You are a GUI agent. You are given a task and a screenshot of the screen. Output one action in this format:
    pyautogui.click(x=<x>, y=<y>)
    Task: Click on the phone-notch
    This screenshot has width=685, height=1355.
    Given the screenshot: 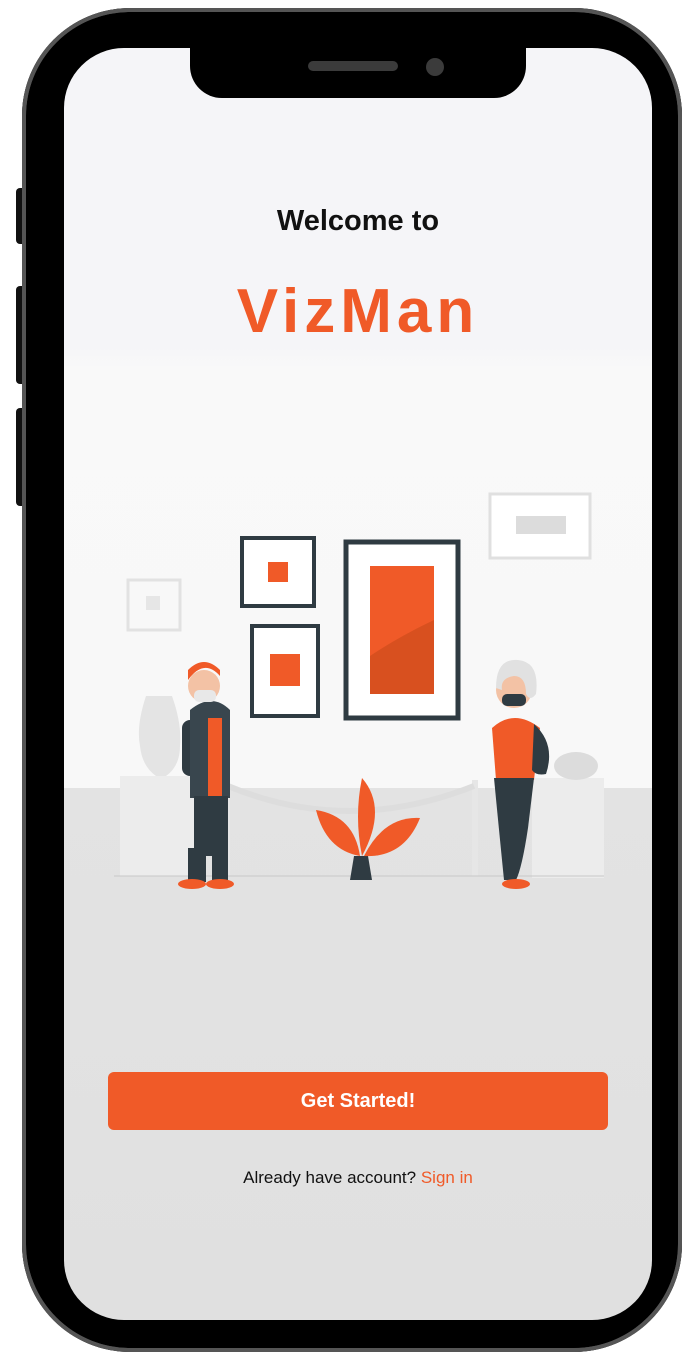 What is the action you would take?
    pyautogui.click(x=358, y=73)
    